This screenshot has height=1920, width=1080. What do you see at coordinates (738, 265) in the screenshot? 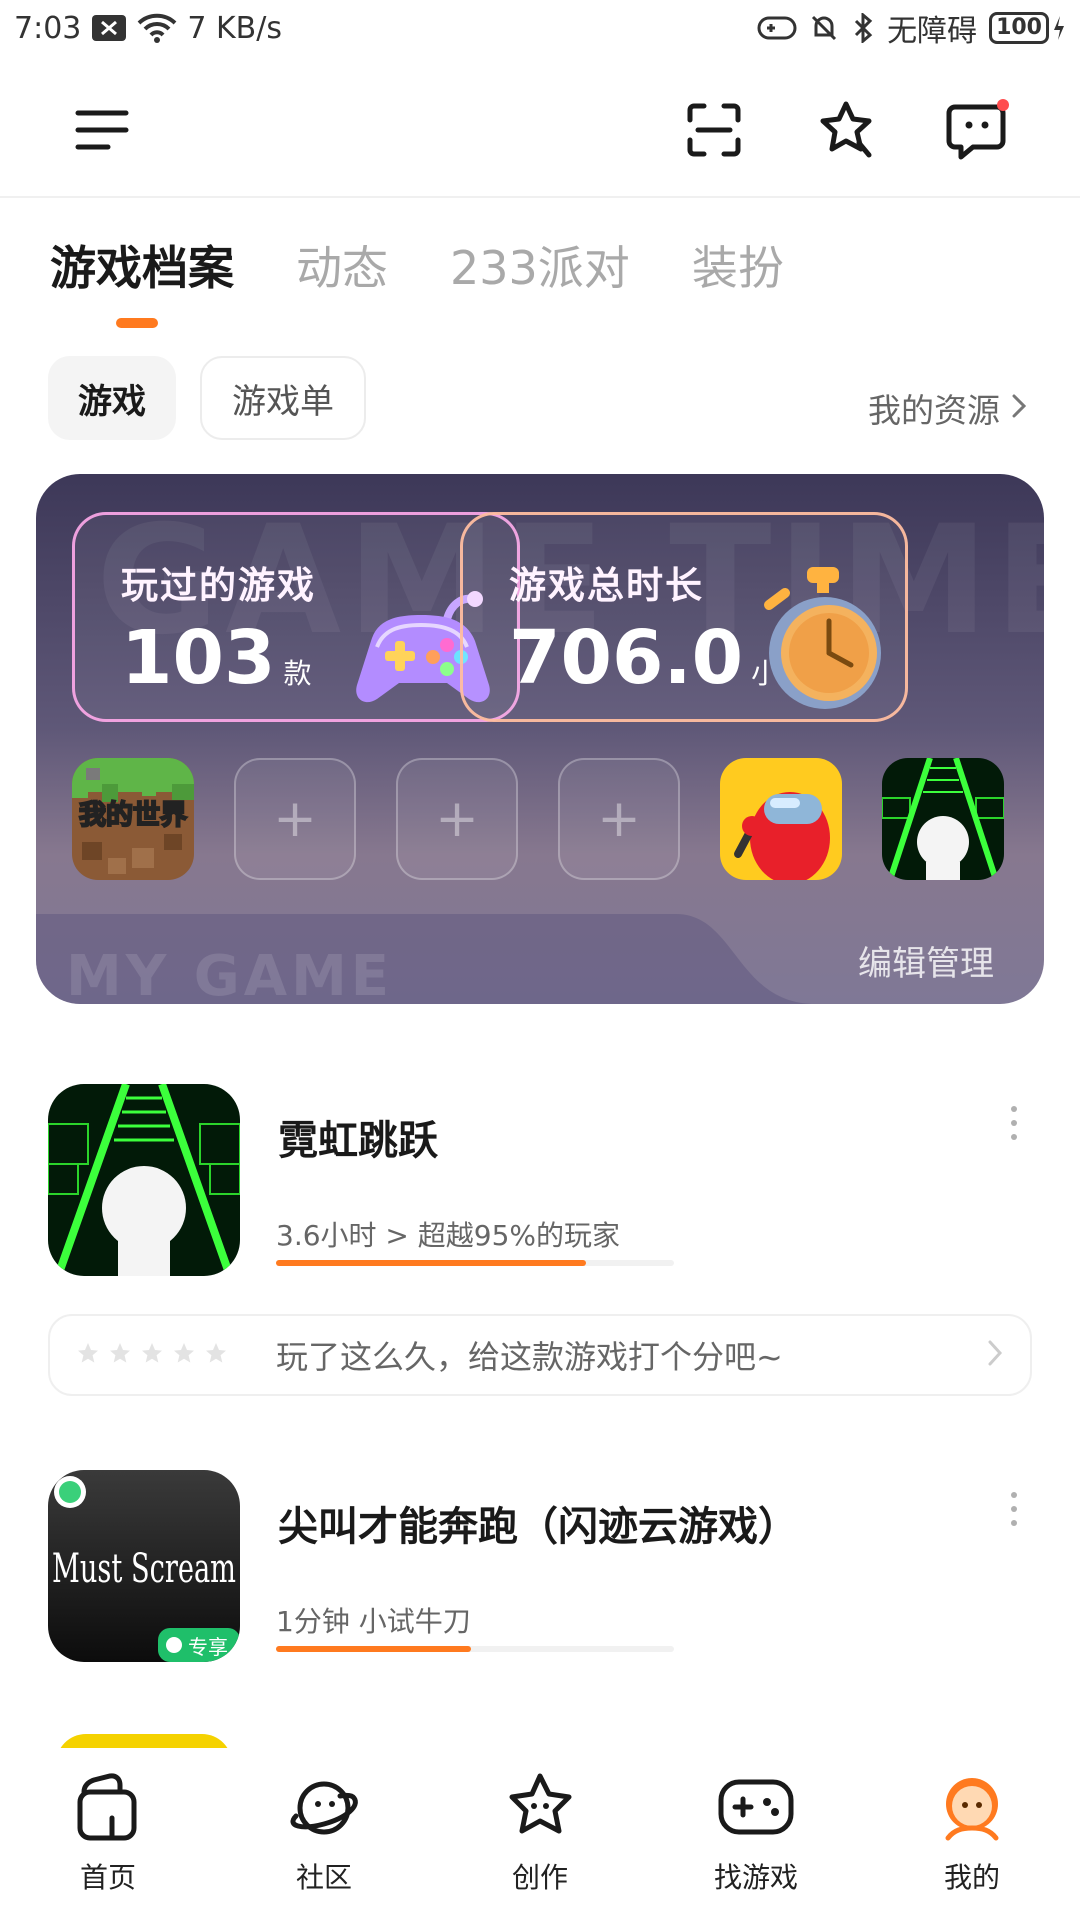
I see `tab-dress-up: 装扮` at bounding box center [738, 265].